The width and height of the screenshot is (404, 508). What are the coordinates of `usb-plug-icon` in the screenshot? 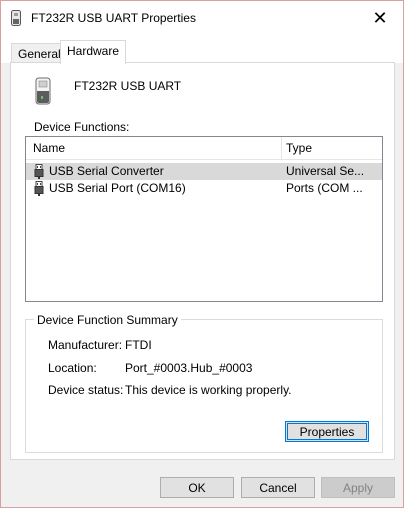 It's located at (39, 171).